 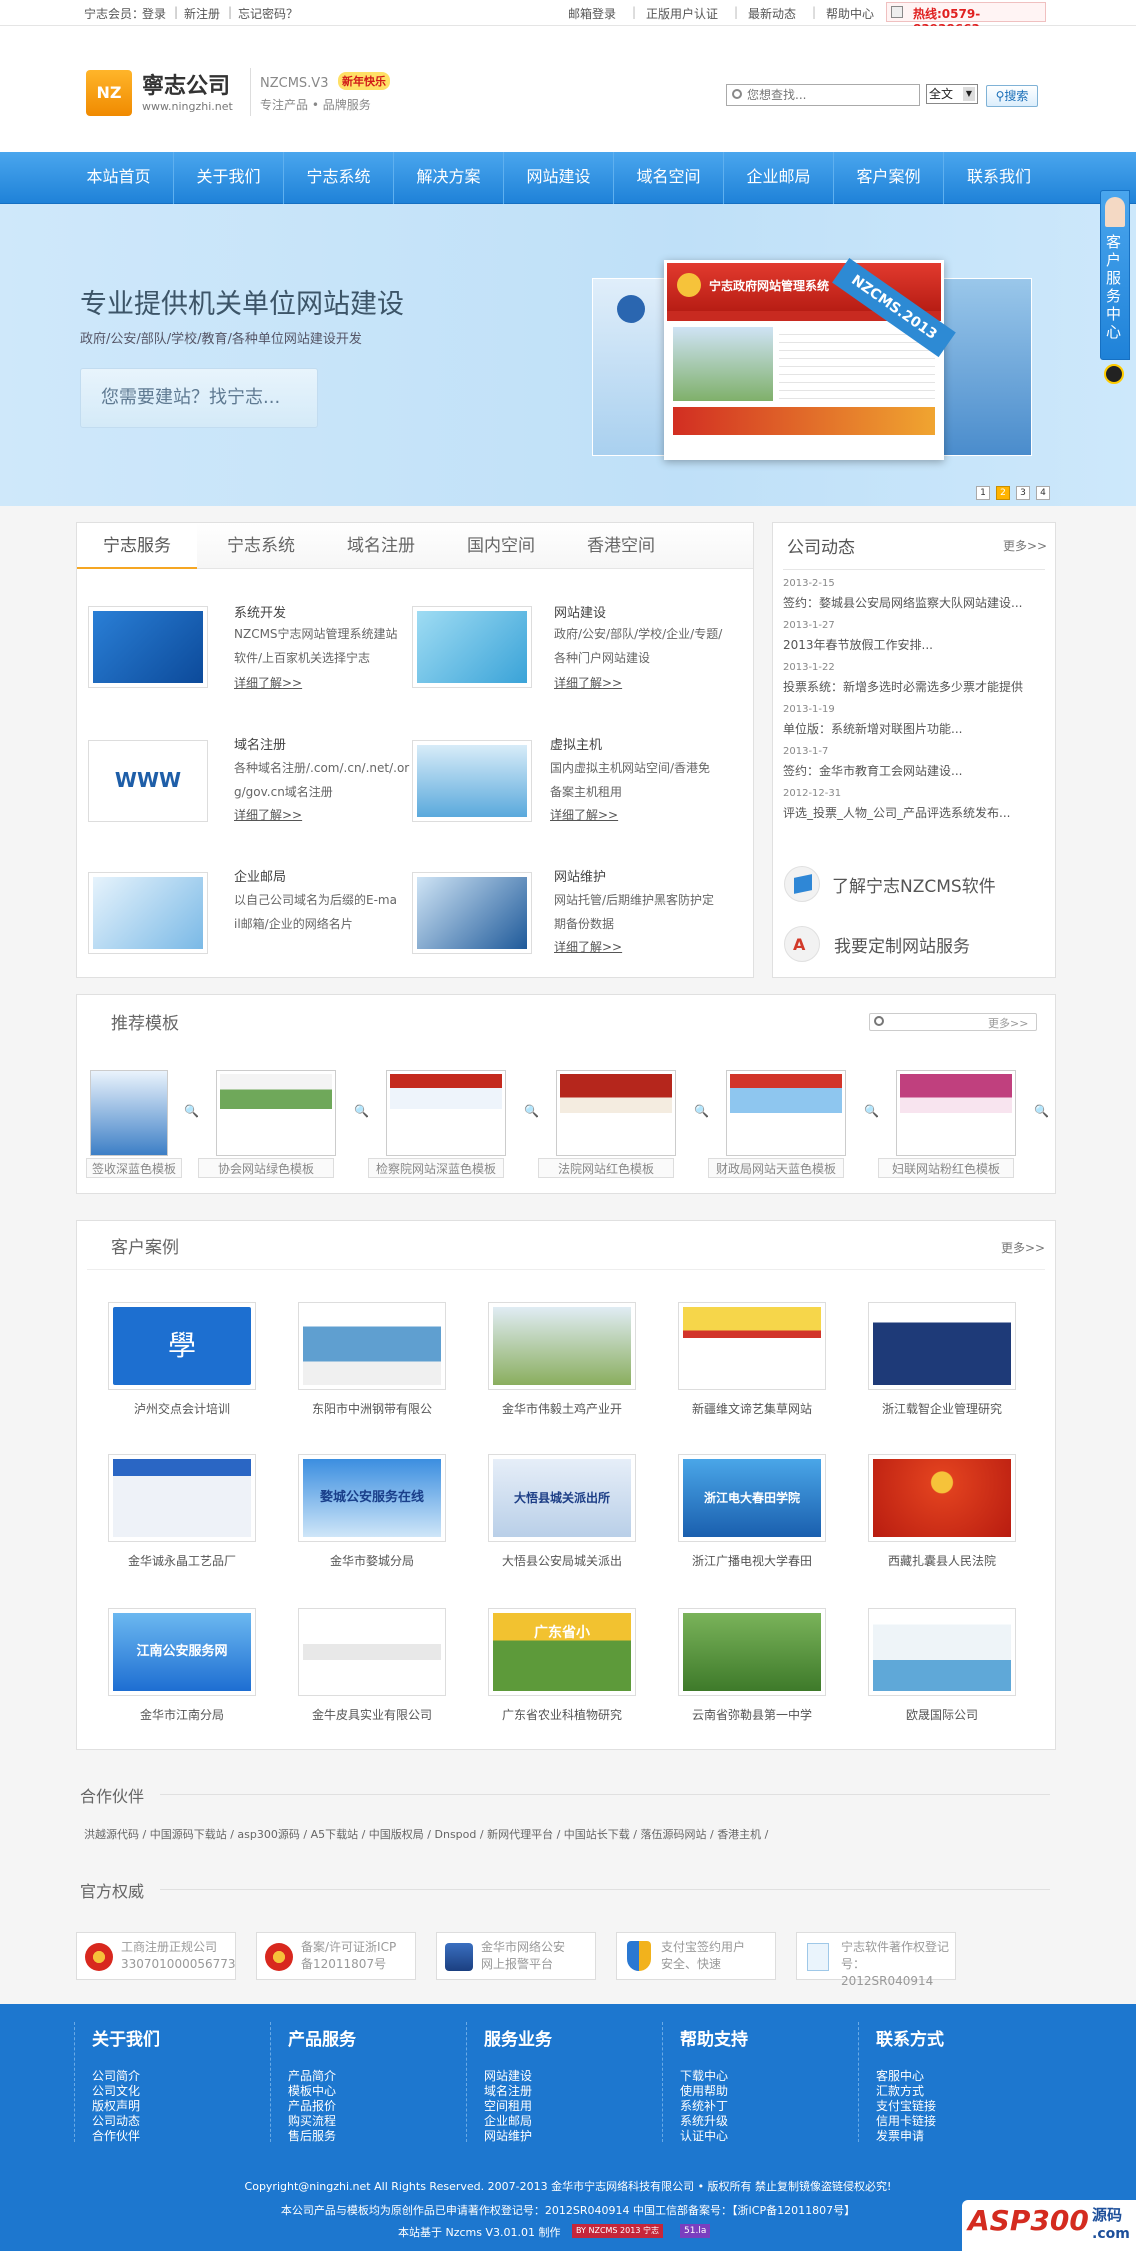 I want to click on service-title: 系统开发, so click(x=260, y=611).